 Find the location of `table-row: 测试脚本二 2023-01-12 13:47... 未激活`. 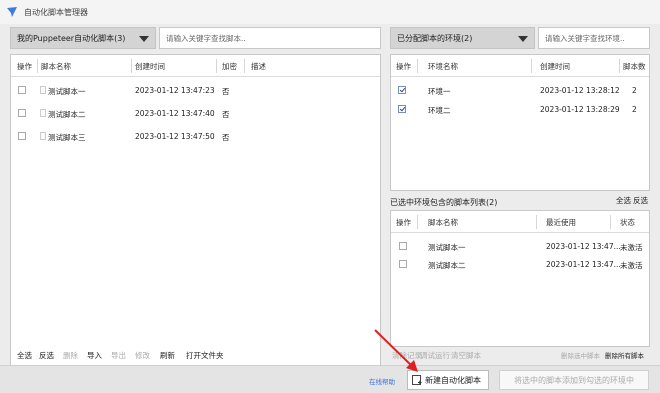

table-row: 测试脚本二 2023-01-12 13:47... 未激活 is located at coordinates (520, 264).